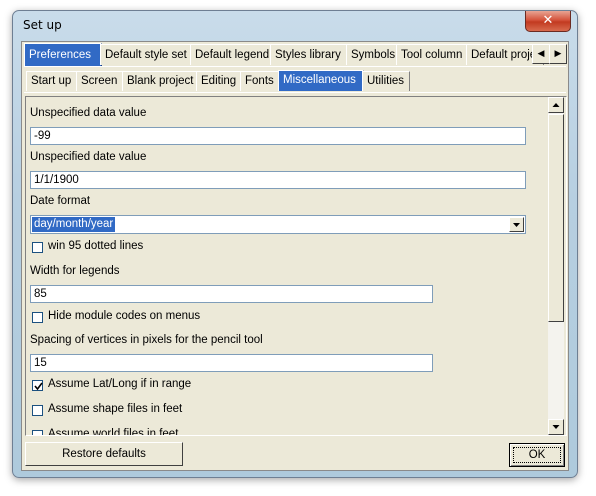 Image resolution: width=596 pixels, height=496 pixels. What do you see at coordinates (60, 55) in the screenshot?
I see `tab-label: Preferences` at bounding box center [60, 55].